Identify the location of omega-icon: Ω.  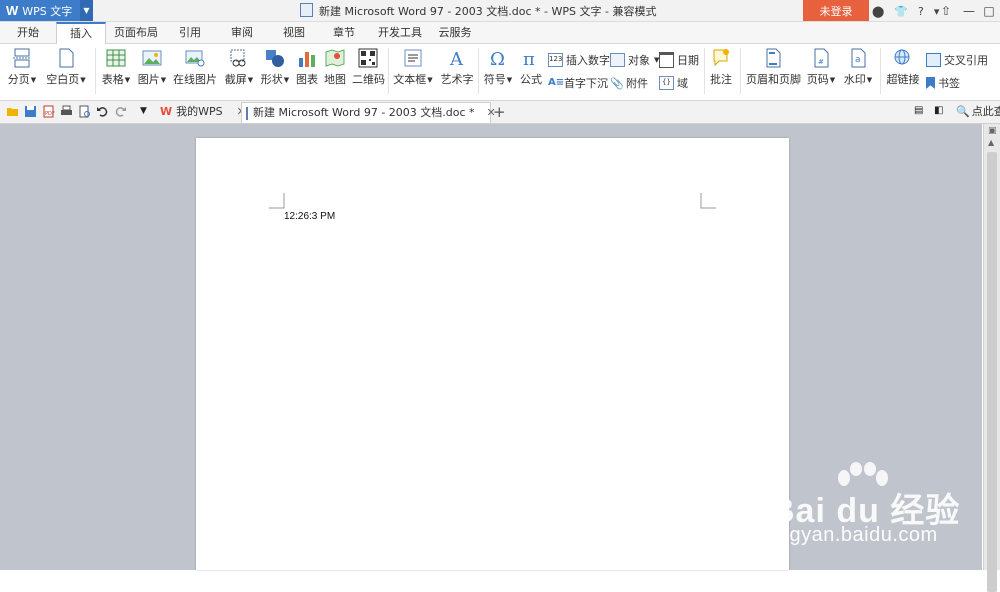
(497, 58).